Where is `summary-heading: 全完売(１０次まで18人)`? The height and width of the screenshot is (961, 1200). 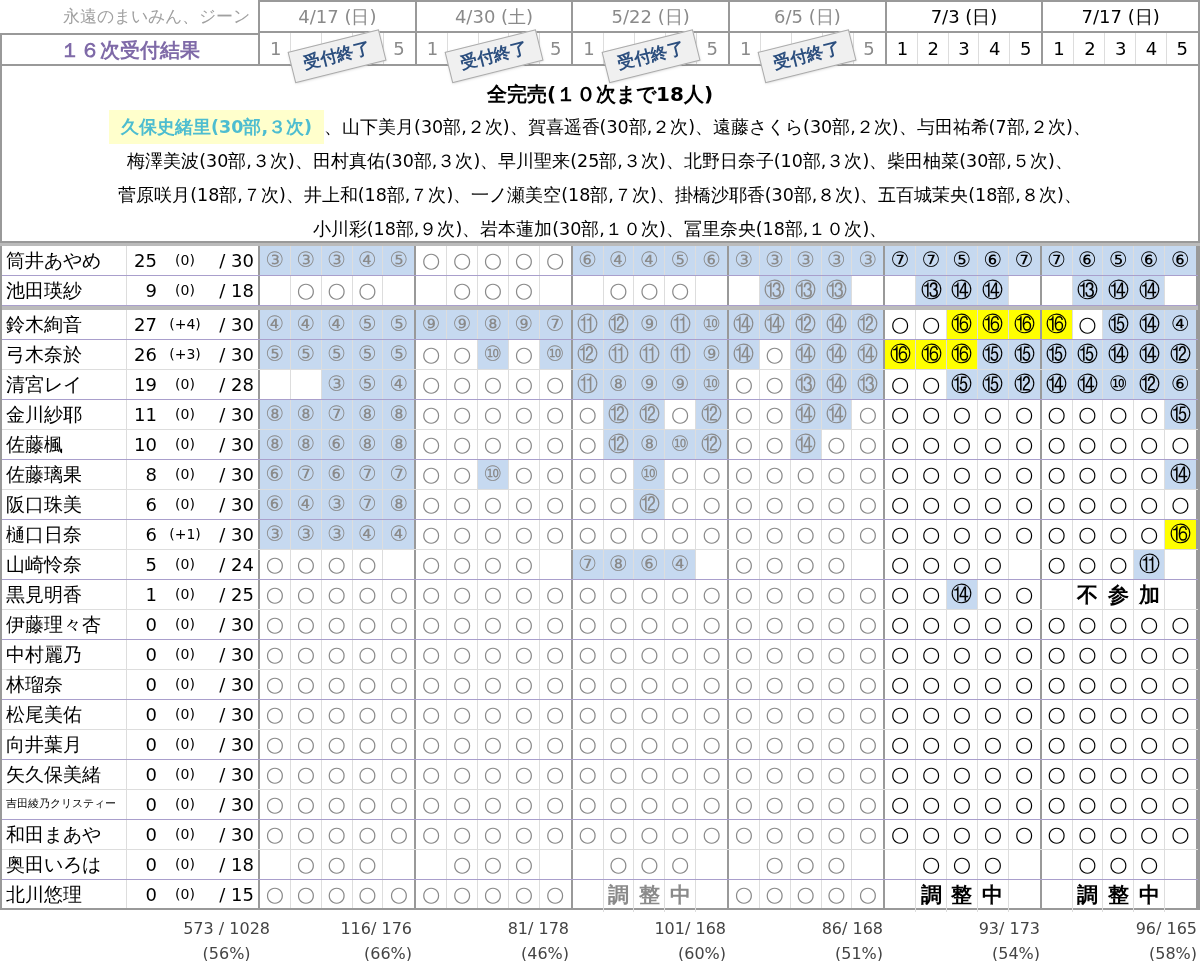 summary-heading: 全完売(１０次まで18人) is located at coordinates (600, 94).